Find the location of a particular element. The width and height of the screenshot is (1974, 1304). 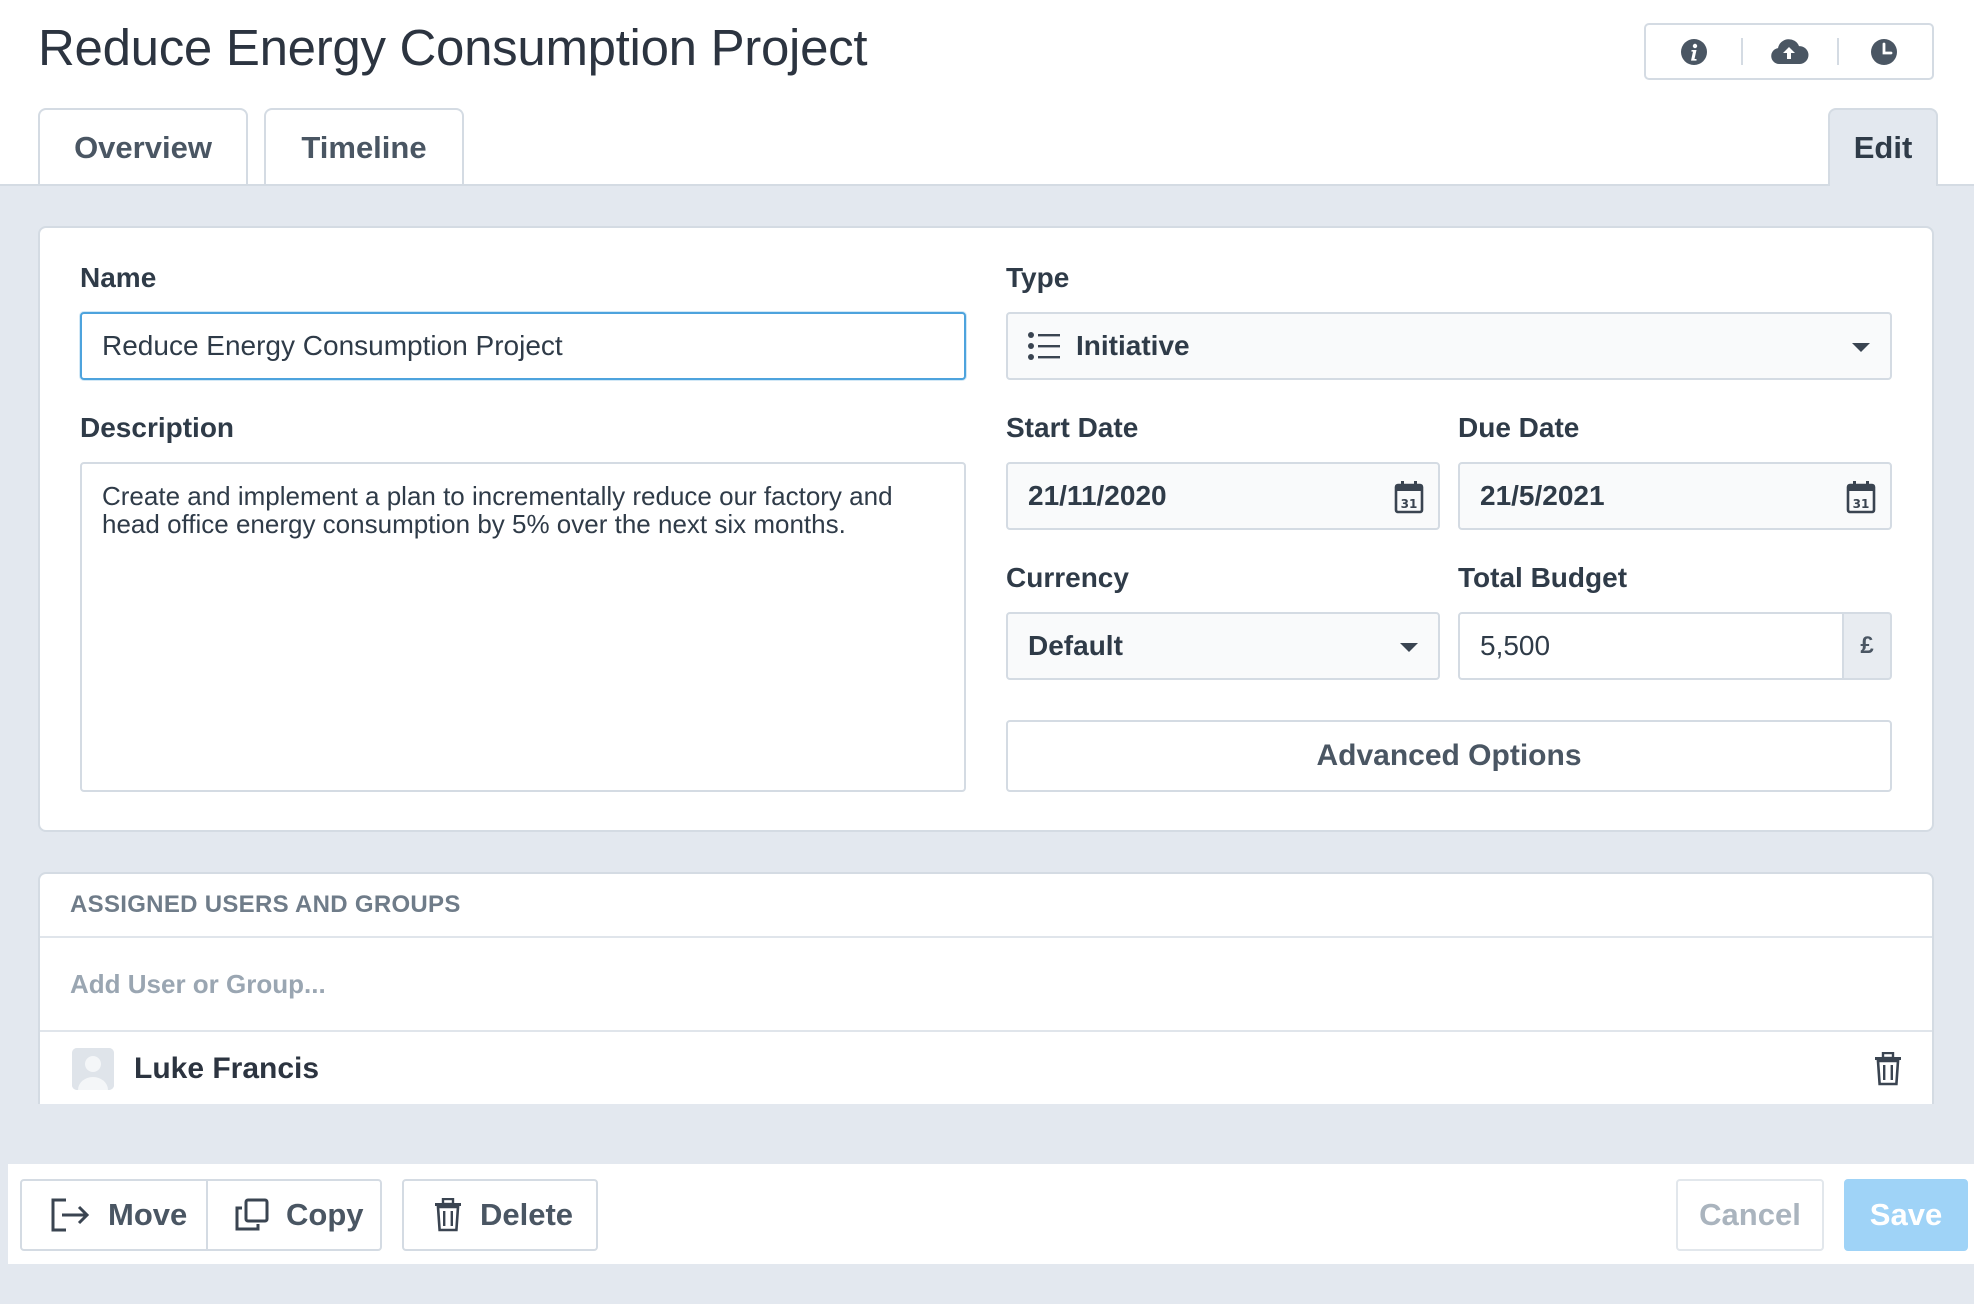

due-date-input: 21/5/2021 31 is located at coordinates (1675, 496).